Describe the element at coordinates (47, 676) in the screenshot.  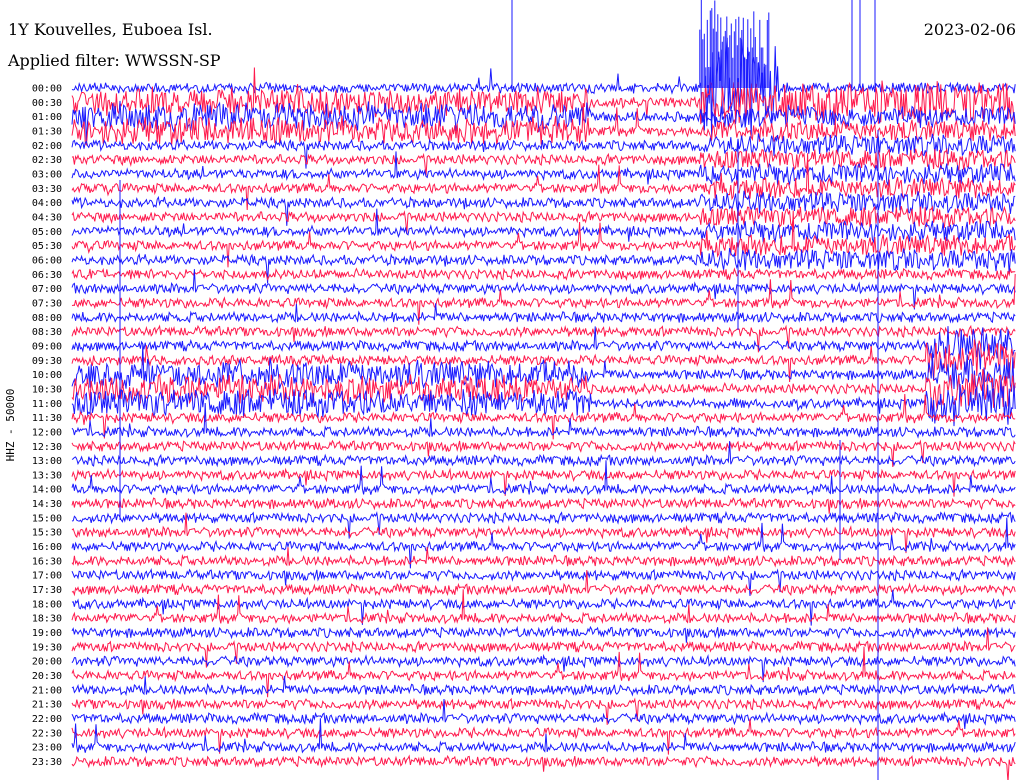
I see `row-time-label: 20:30` at that location.